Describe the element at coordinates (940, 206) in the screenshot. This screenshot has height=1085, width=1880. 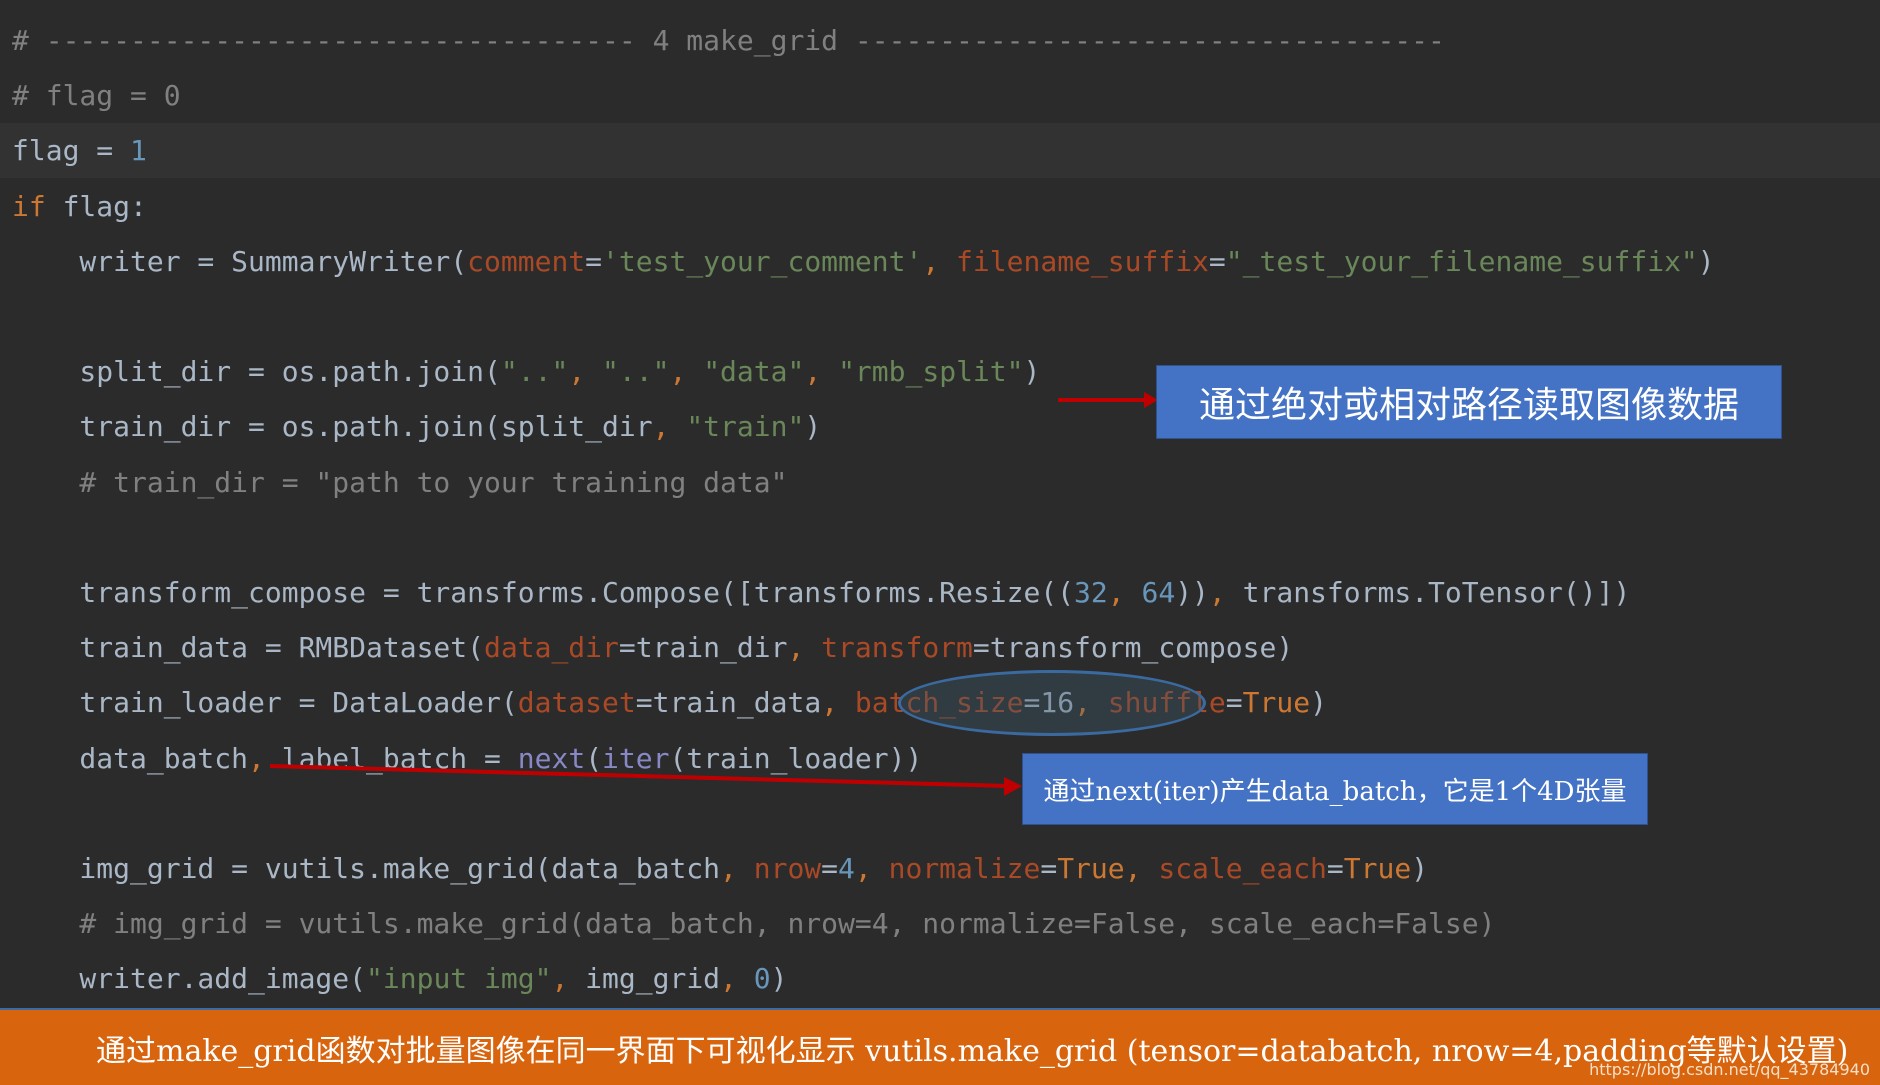
I see `code-line: if flag:` at that location.